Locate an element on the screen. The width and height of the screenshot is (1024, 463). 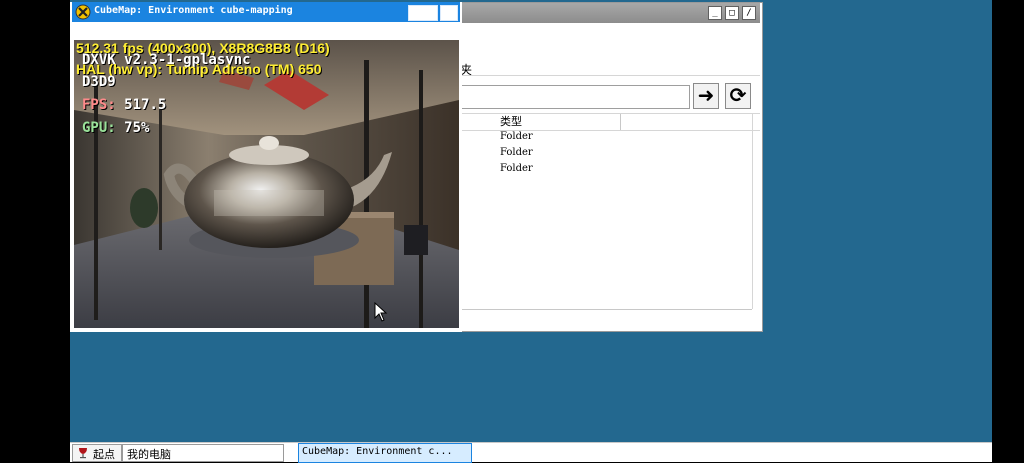
window-title: CubeMap: Environment cube-mapping is located at coordinates (193, 10).